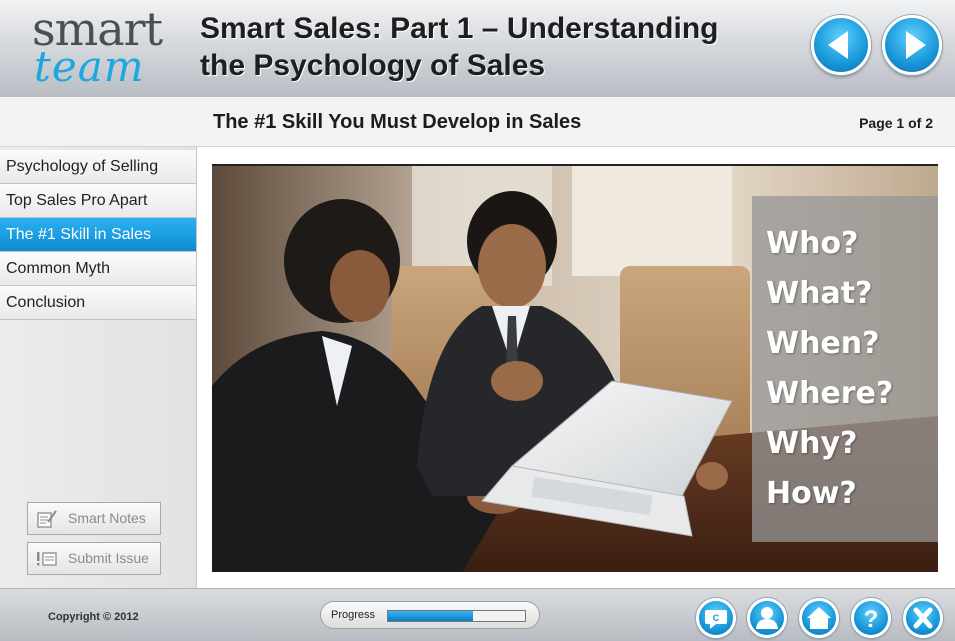 This screenshot has height=641, width=955. I want to click on profile-icon, so click(767, 618).